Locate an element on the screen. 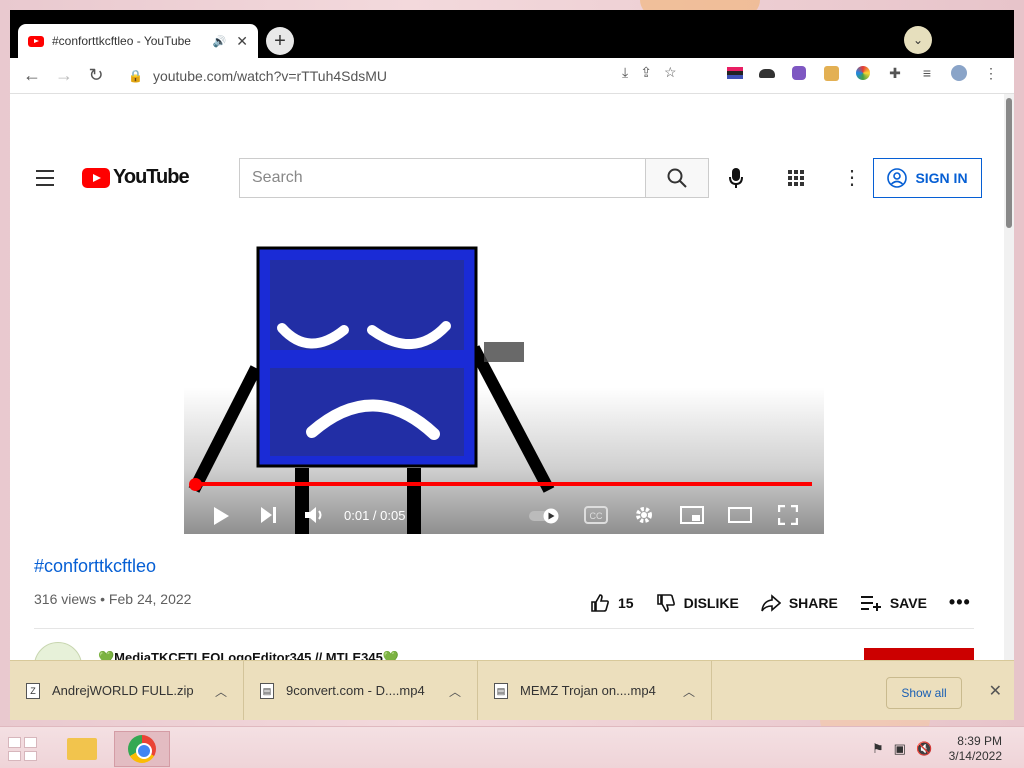 The width and height of the screenshot is (1024, 768). network-icon: ▣ is located at coordinates (900, 749).